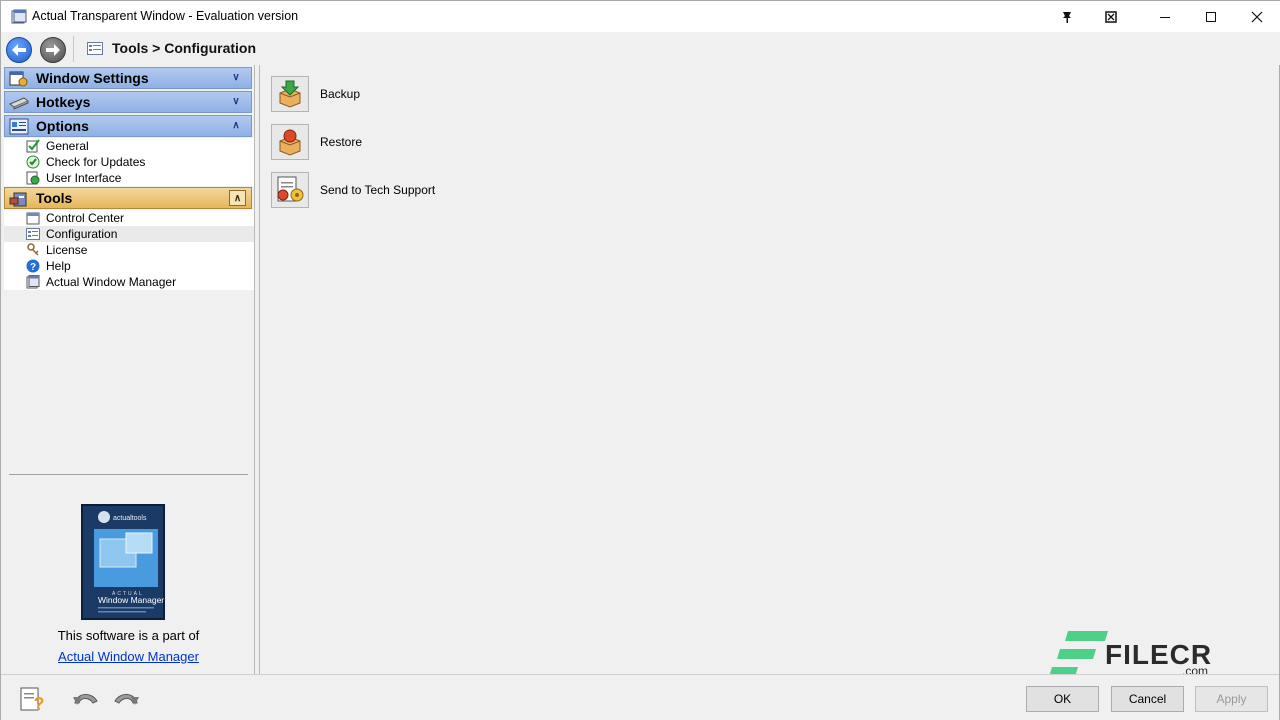 This screenshot has width=1280, height=720. Describe the element at coordinates (129, 218) in the screenshot. I see `sidebar-item-control-center: Control Center` at that location.